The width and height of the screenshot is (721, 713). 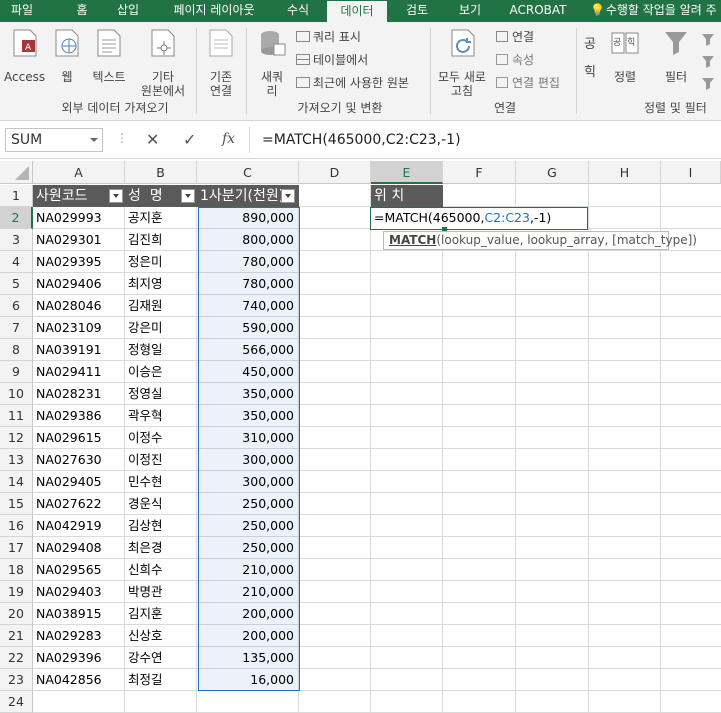 I want to click on column-header-d: D, so click(x=335, y=172).